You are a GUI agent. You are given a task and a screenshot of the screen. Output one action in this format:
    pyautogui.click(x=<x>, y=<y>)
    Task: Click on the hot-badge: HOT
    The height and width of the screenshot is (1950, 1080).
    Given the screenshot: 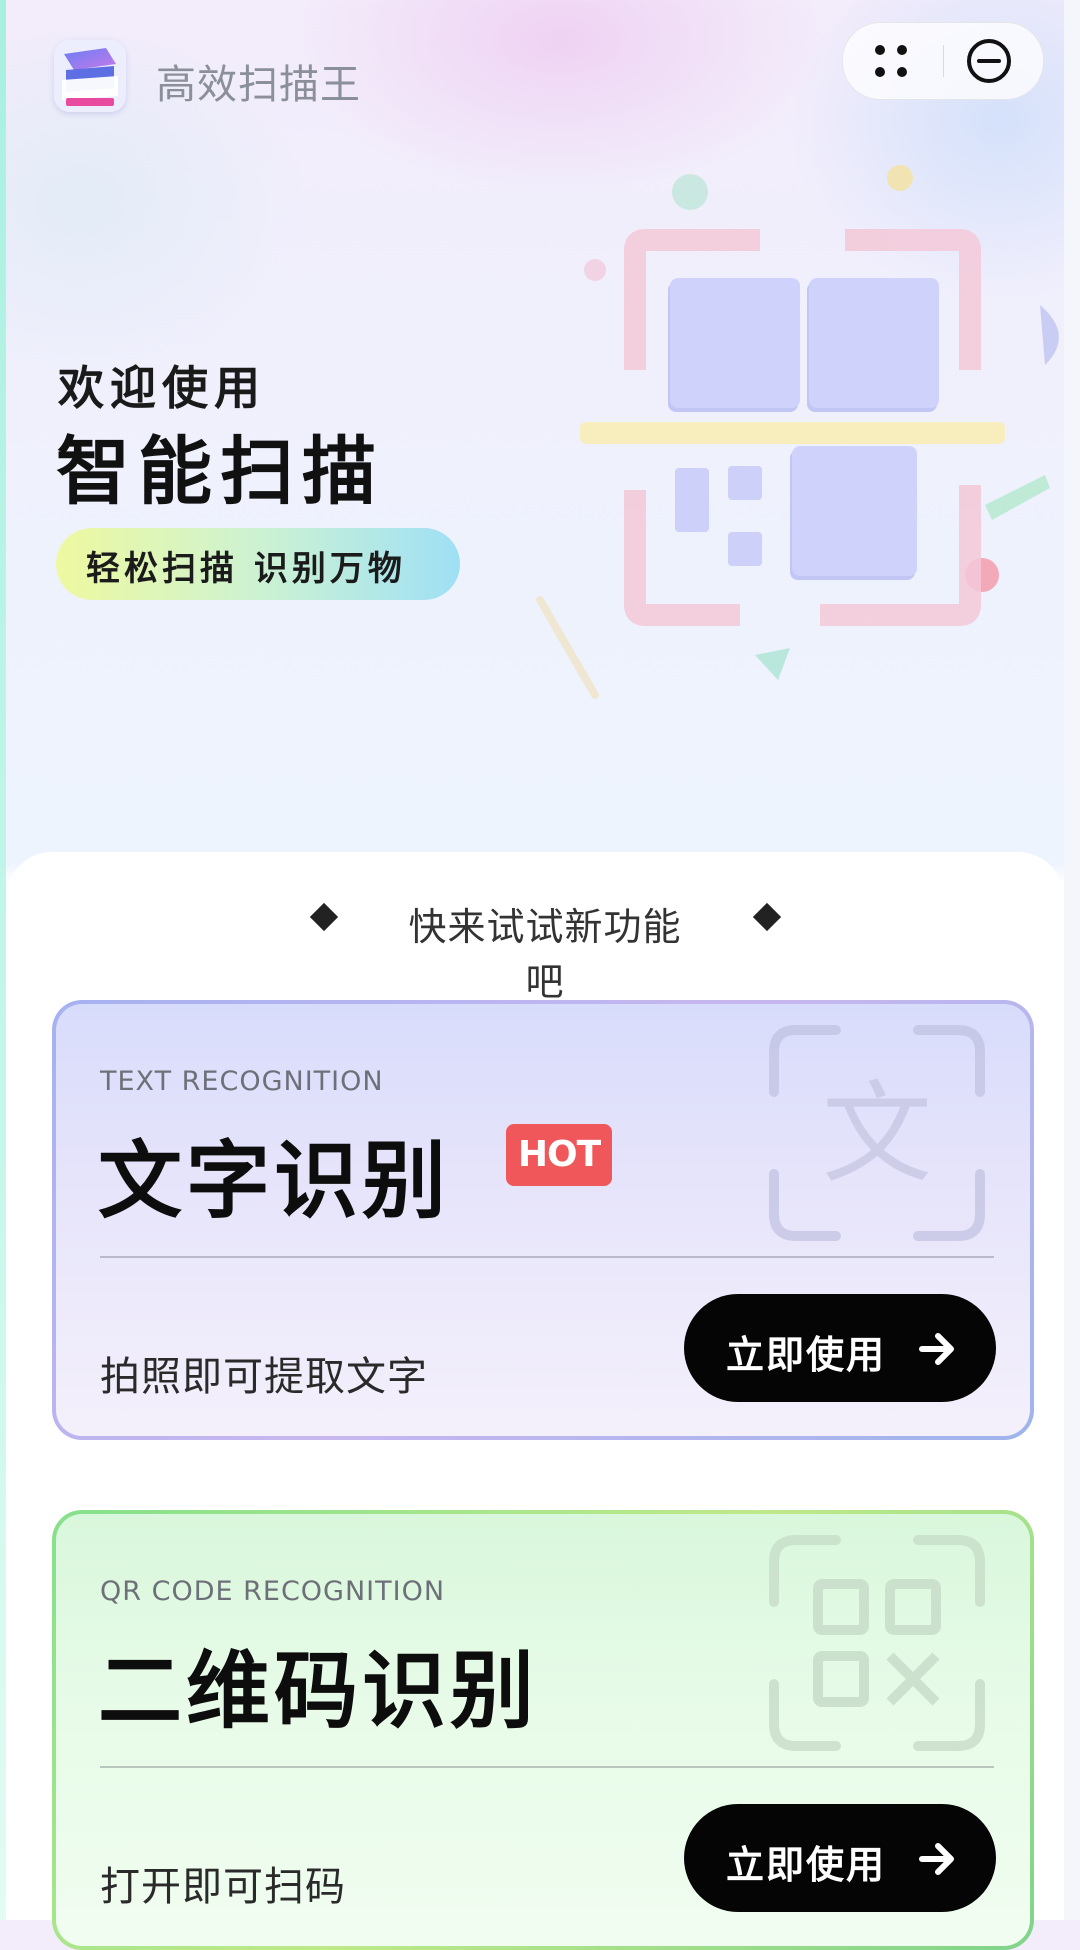 What is the action you would take?
    pyautogui.click(x=559, y=1155)
    